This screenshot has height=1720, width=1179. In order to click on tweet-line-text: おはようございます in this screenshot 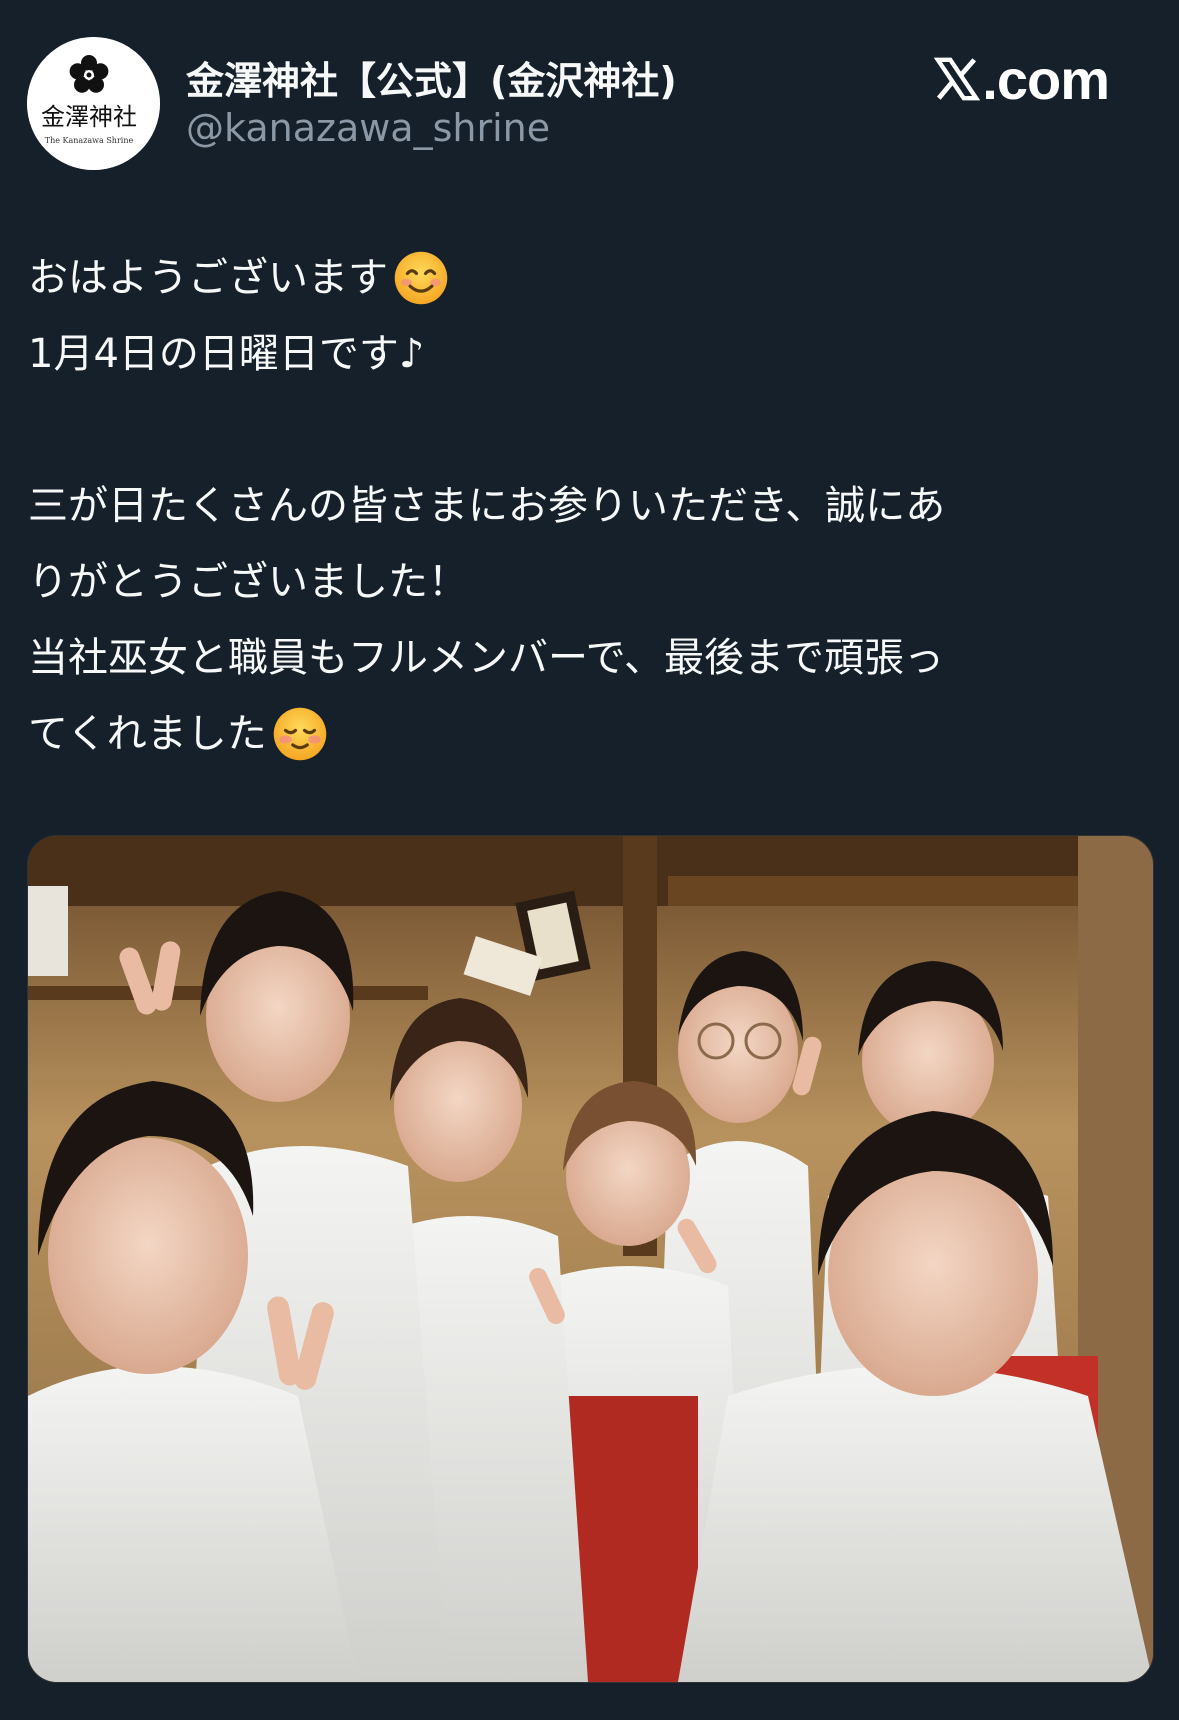, I will do `click(208, 278)`.